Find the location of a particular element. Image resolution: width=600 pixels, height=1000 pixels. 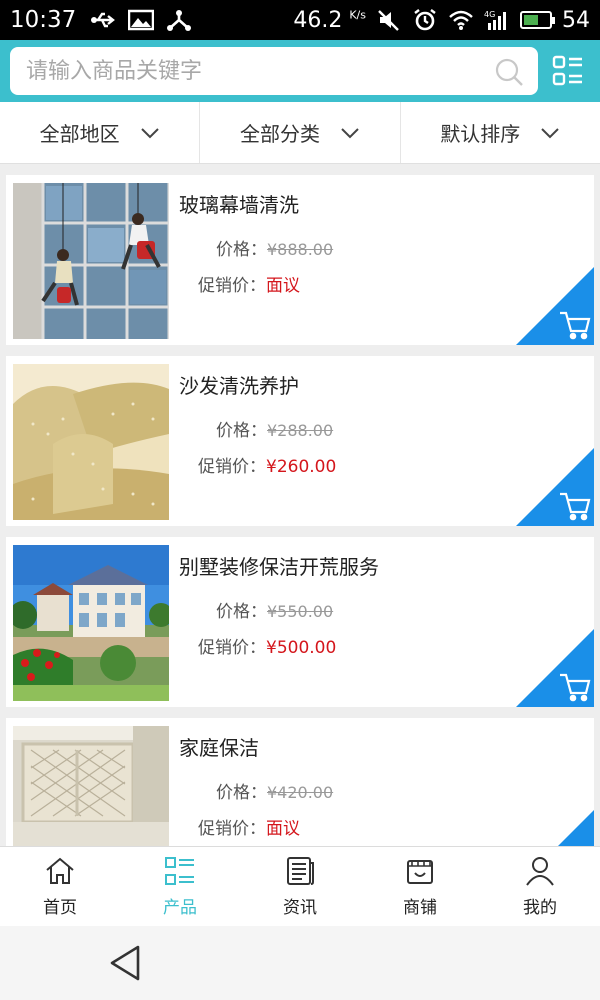

header is located at coordinates (300, 71).